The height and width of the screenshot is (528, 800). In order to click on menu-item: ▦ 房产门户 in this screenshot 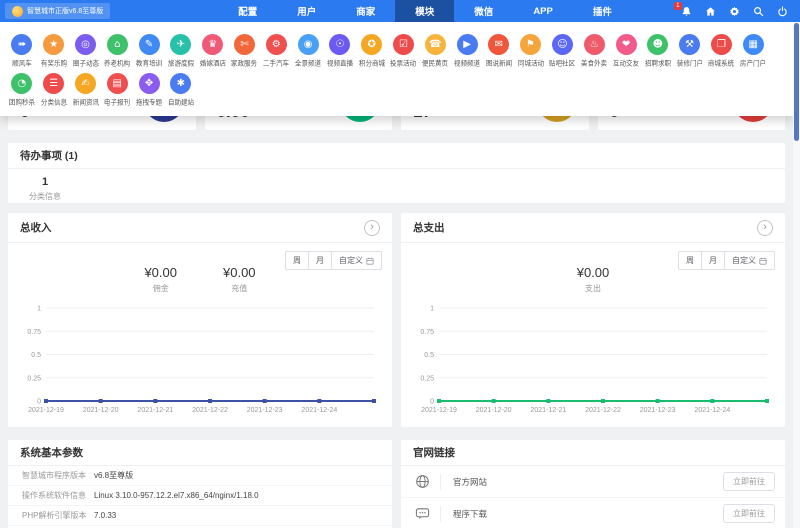, I will do `click(753, 51)`.